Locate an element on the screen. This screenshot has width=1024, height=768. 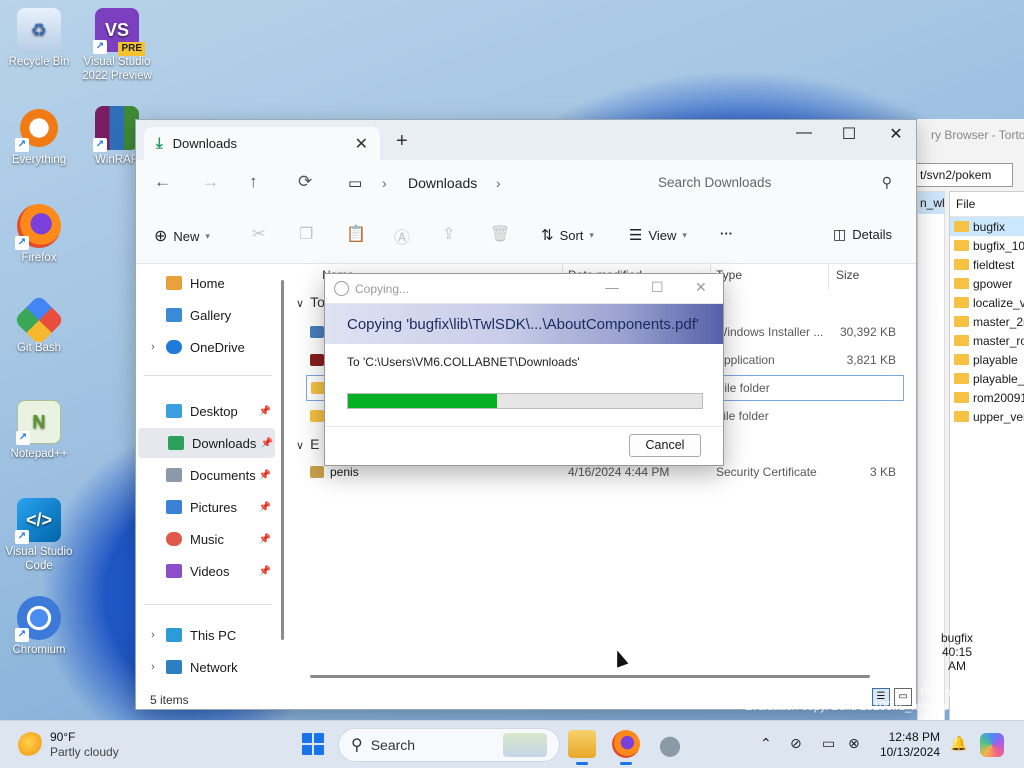
firefox-taskbar-icon is located at coordinates (626, 747).